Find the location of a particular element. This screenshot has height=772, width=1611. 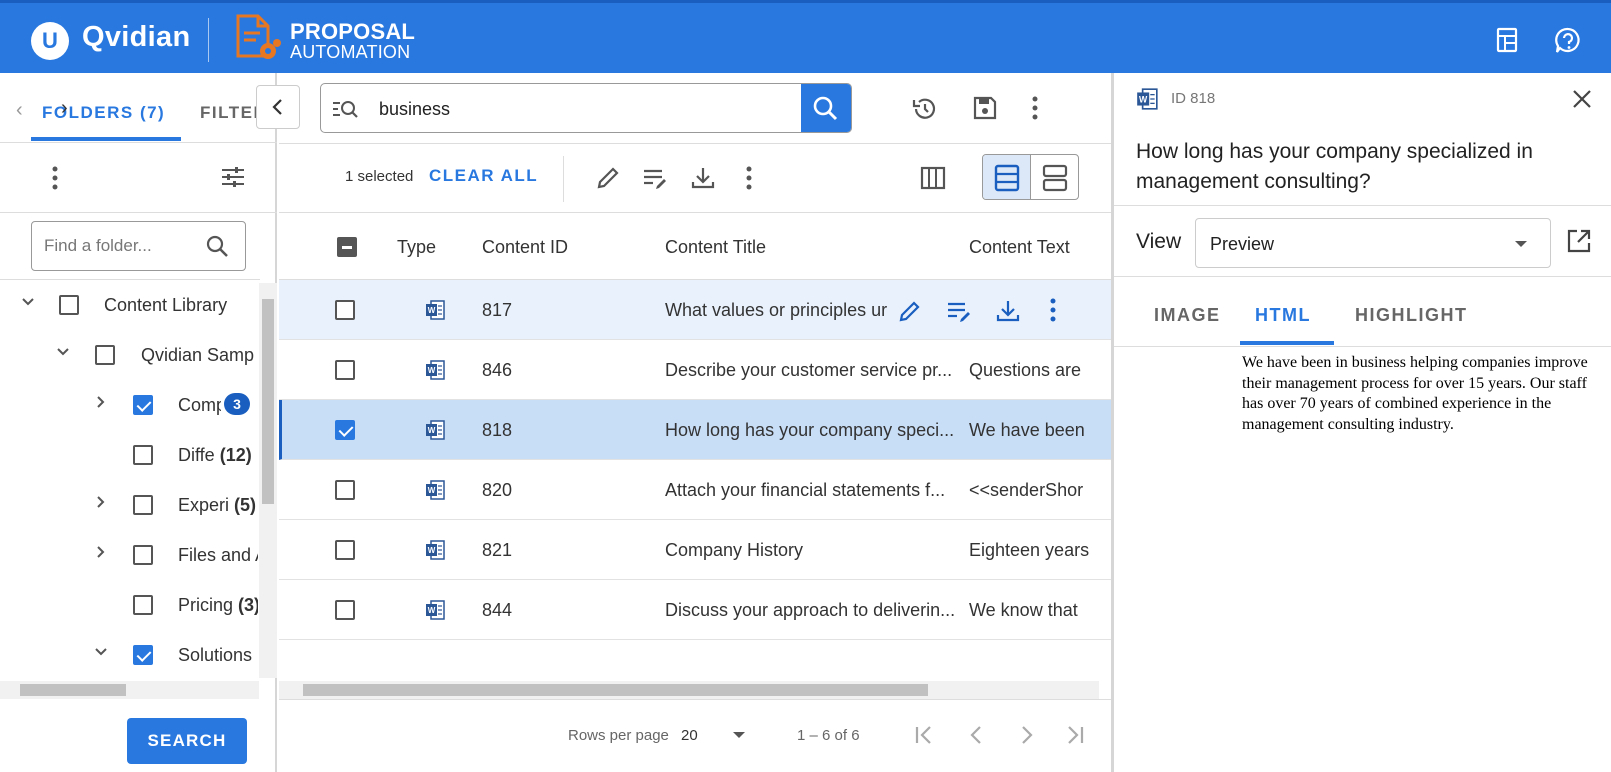

tabs-scroll-left-icon: ‹ is located at coordinates (19, 110).